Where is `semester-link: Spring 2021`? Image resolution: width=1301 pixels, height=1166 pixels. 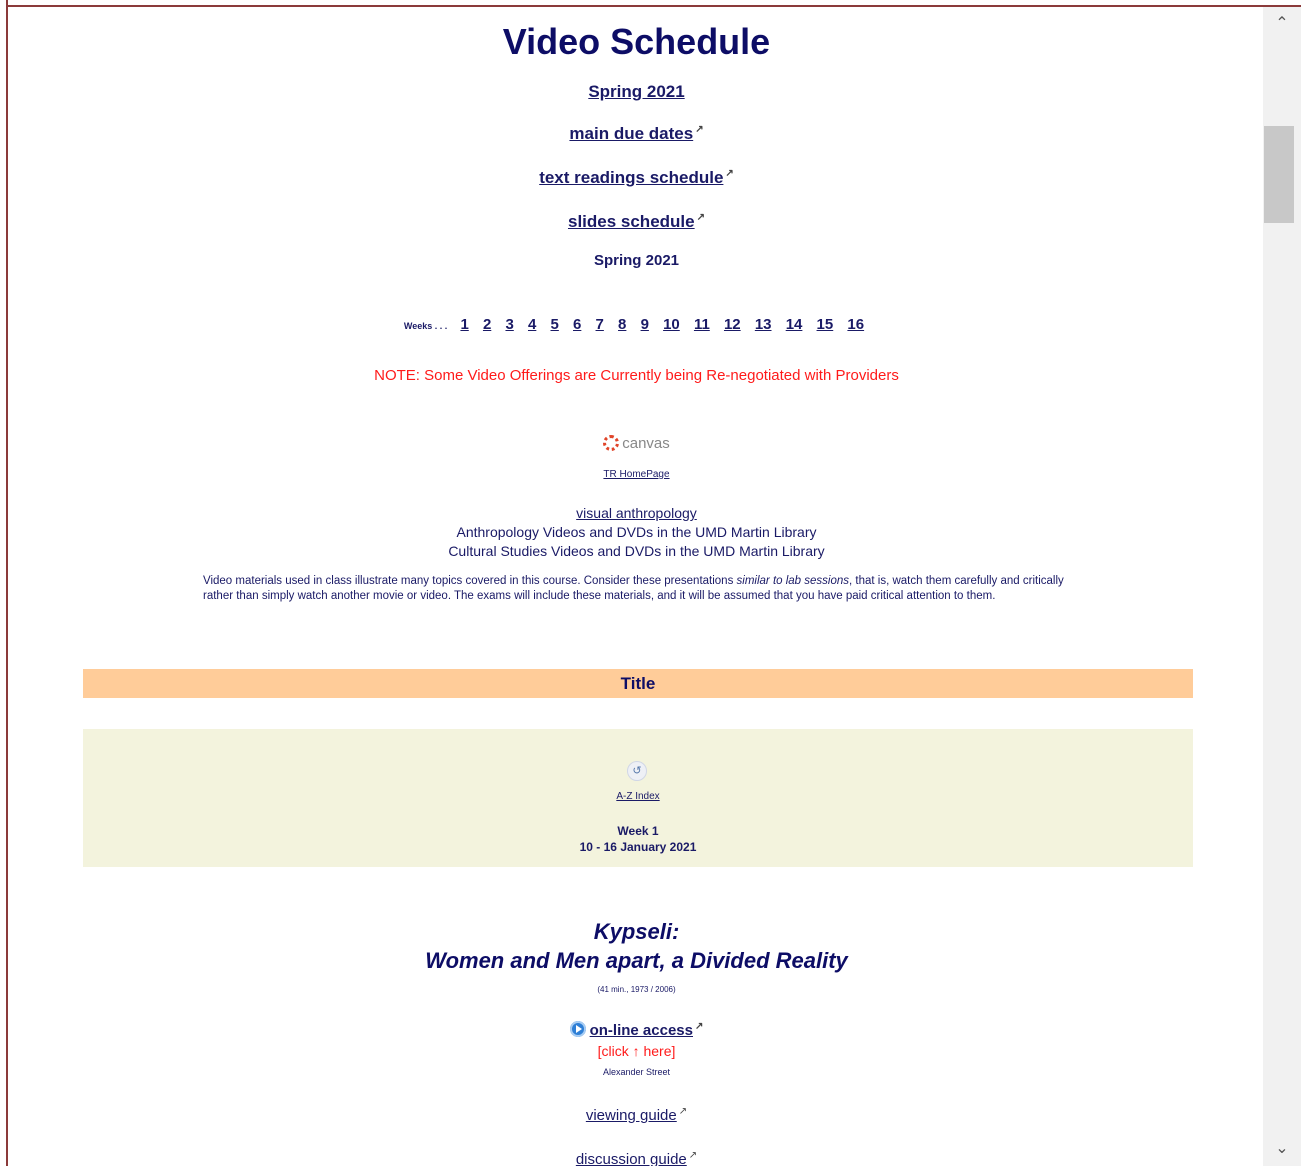
semester-link: Spring 2021 is located at coordinates (636, 91).